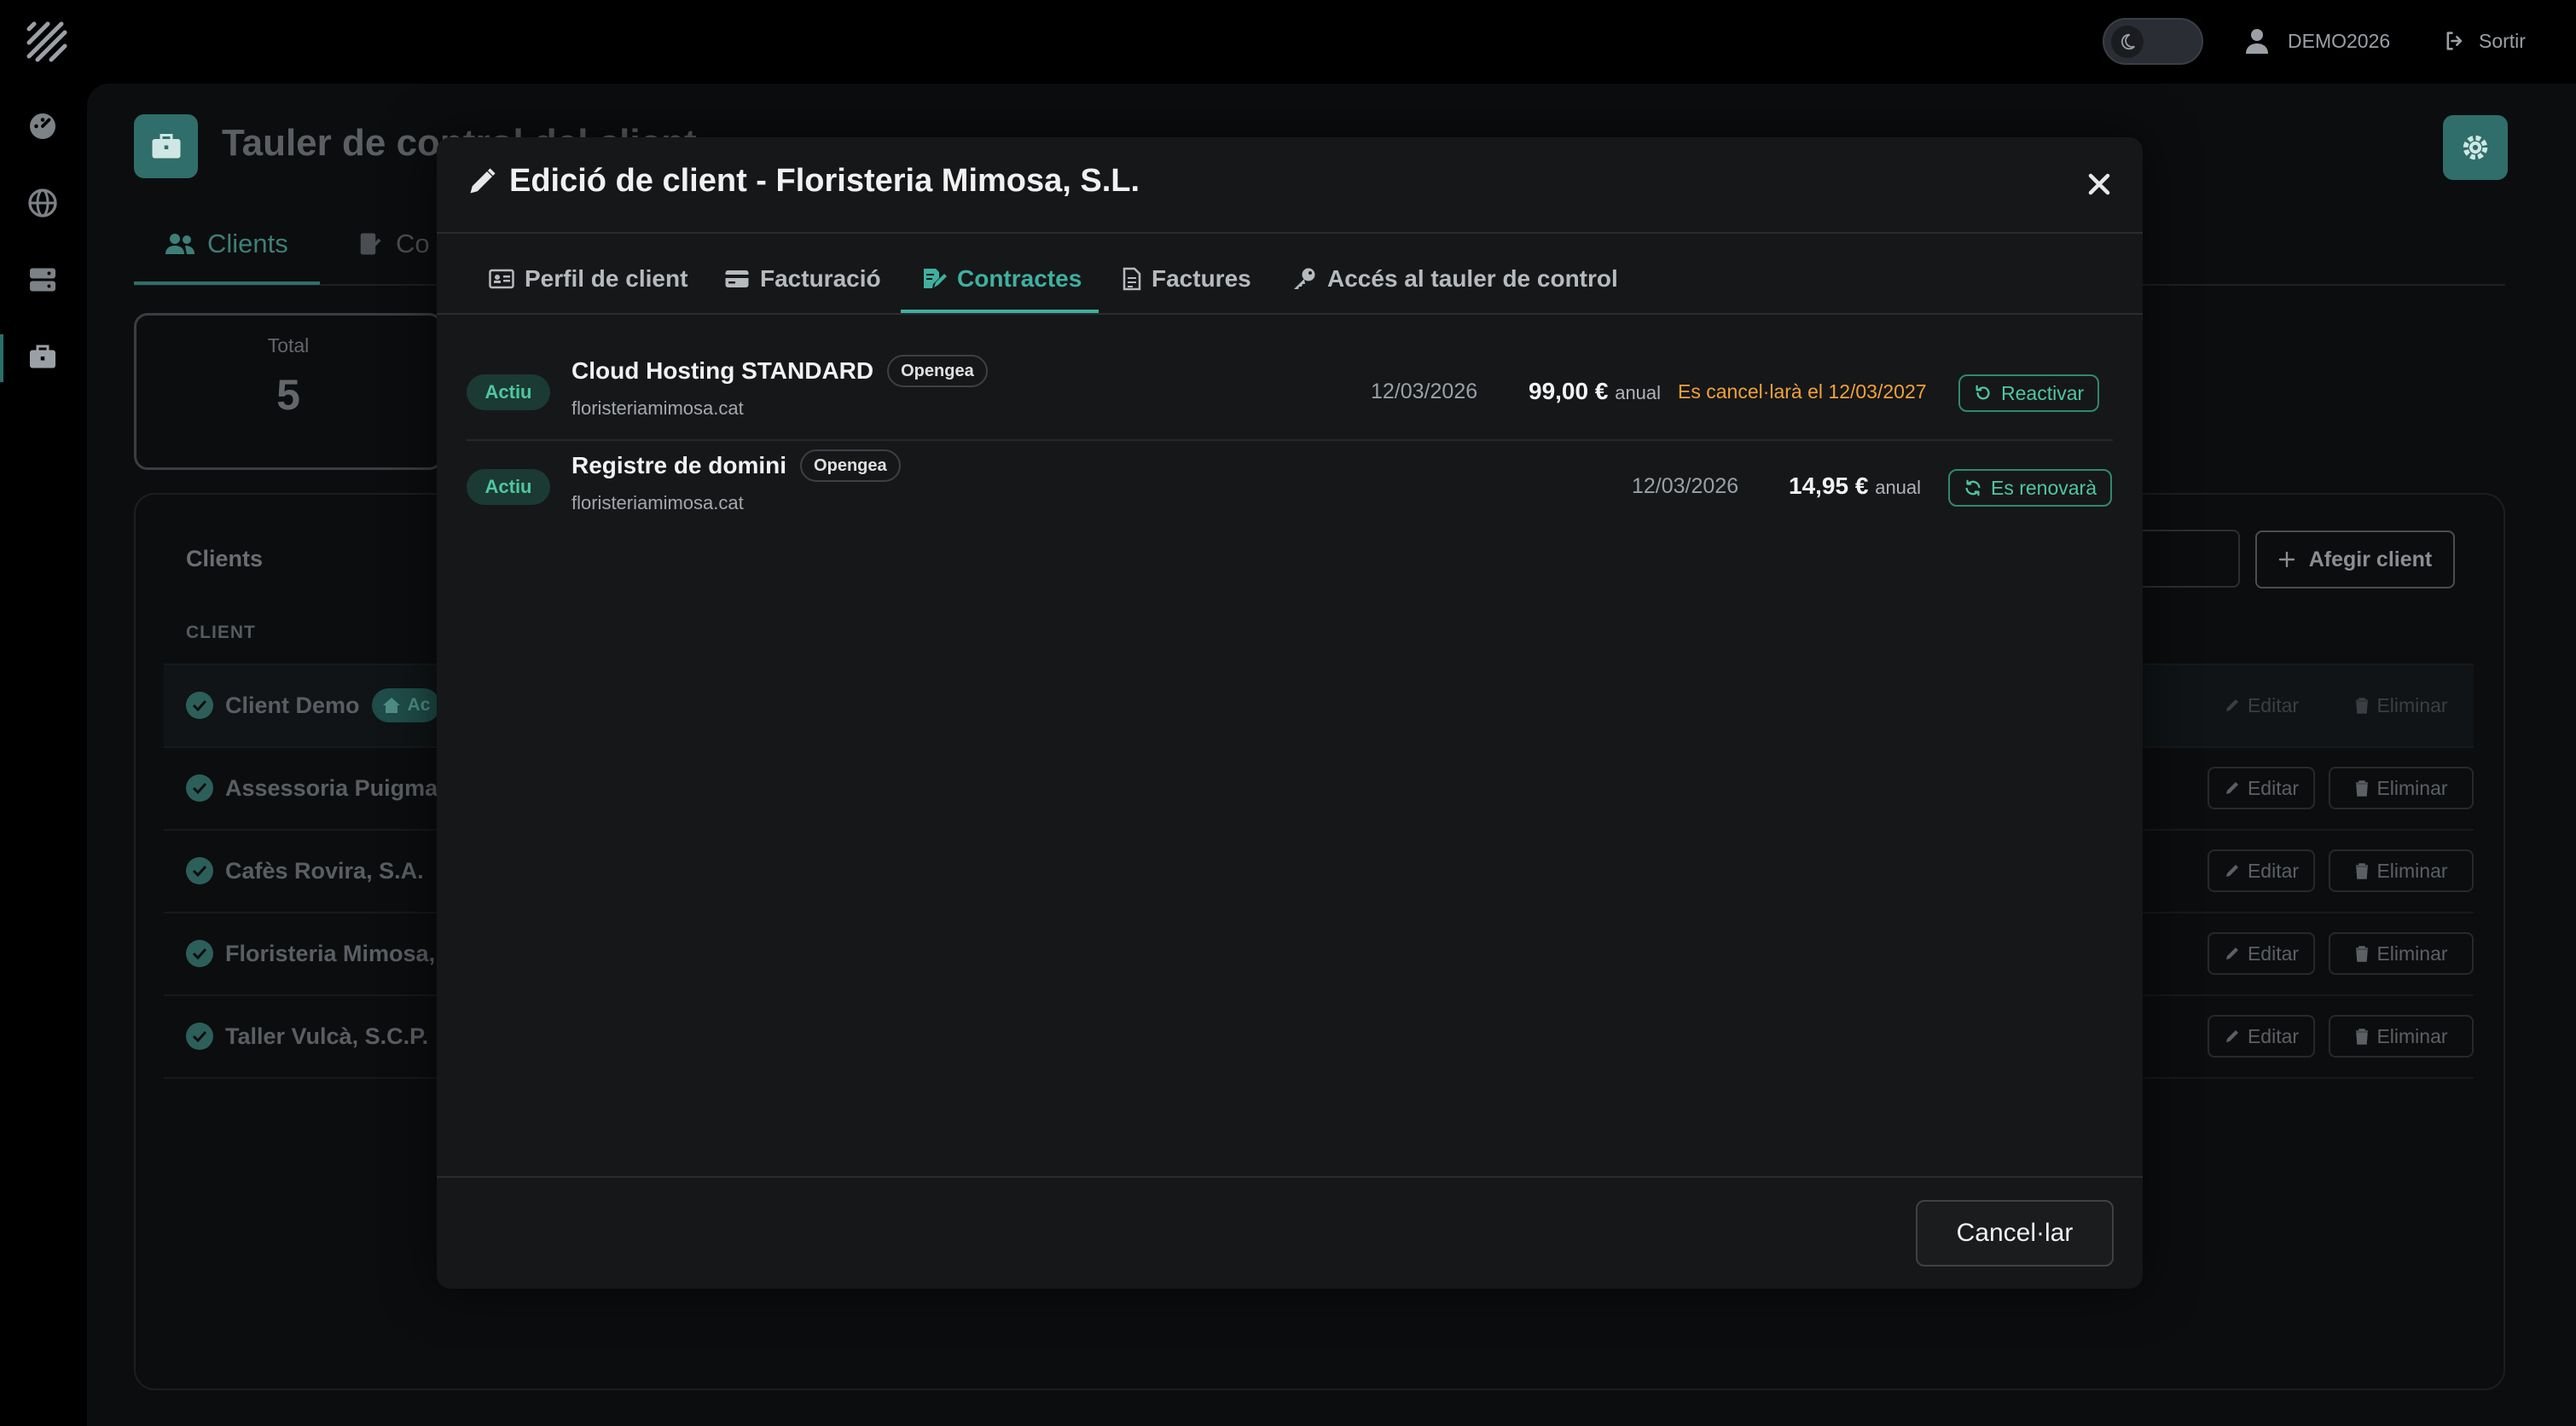 The width and height of the screenshot is (2576, 1426). Describe the element at coordinates (937, 371) in the screenshot. I see `provider-badge: Opengea` at that location.